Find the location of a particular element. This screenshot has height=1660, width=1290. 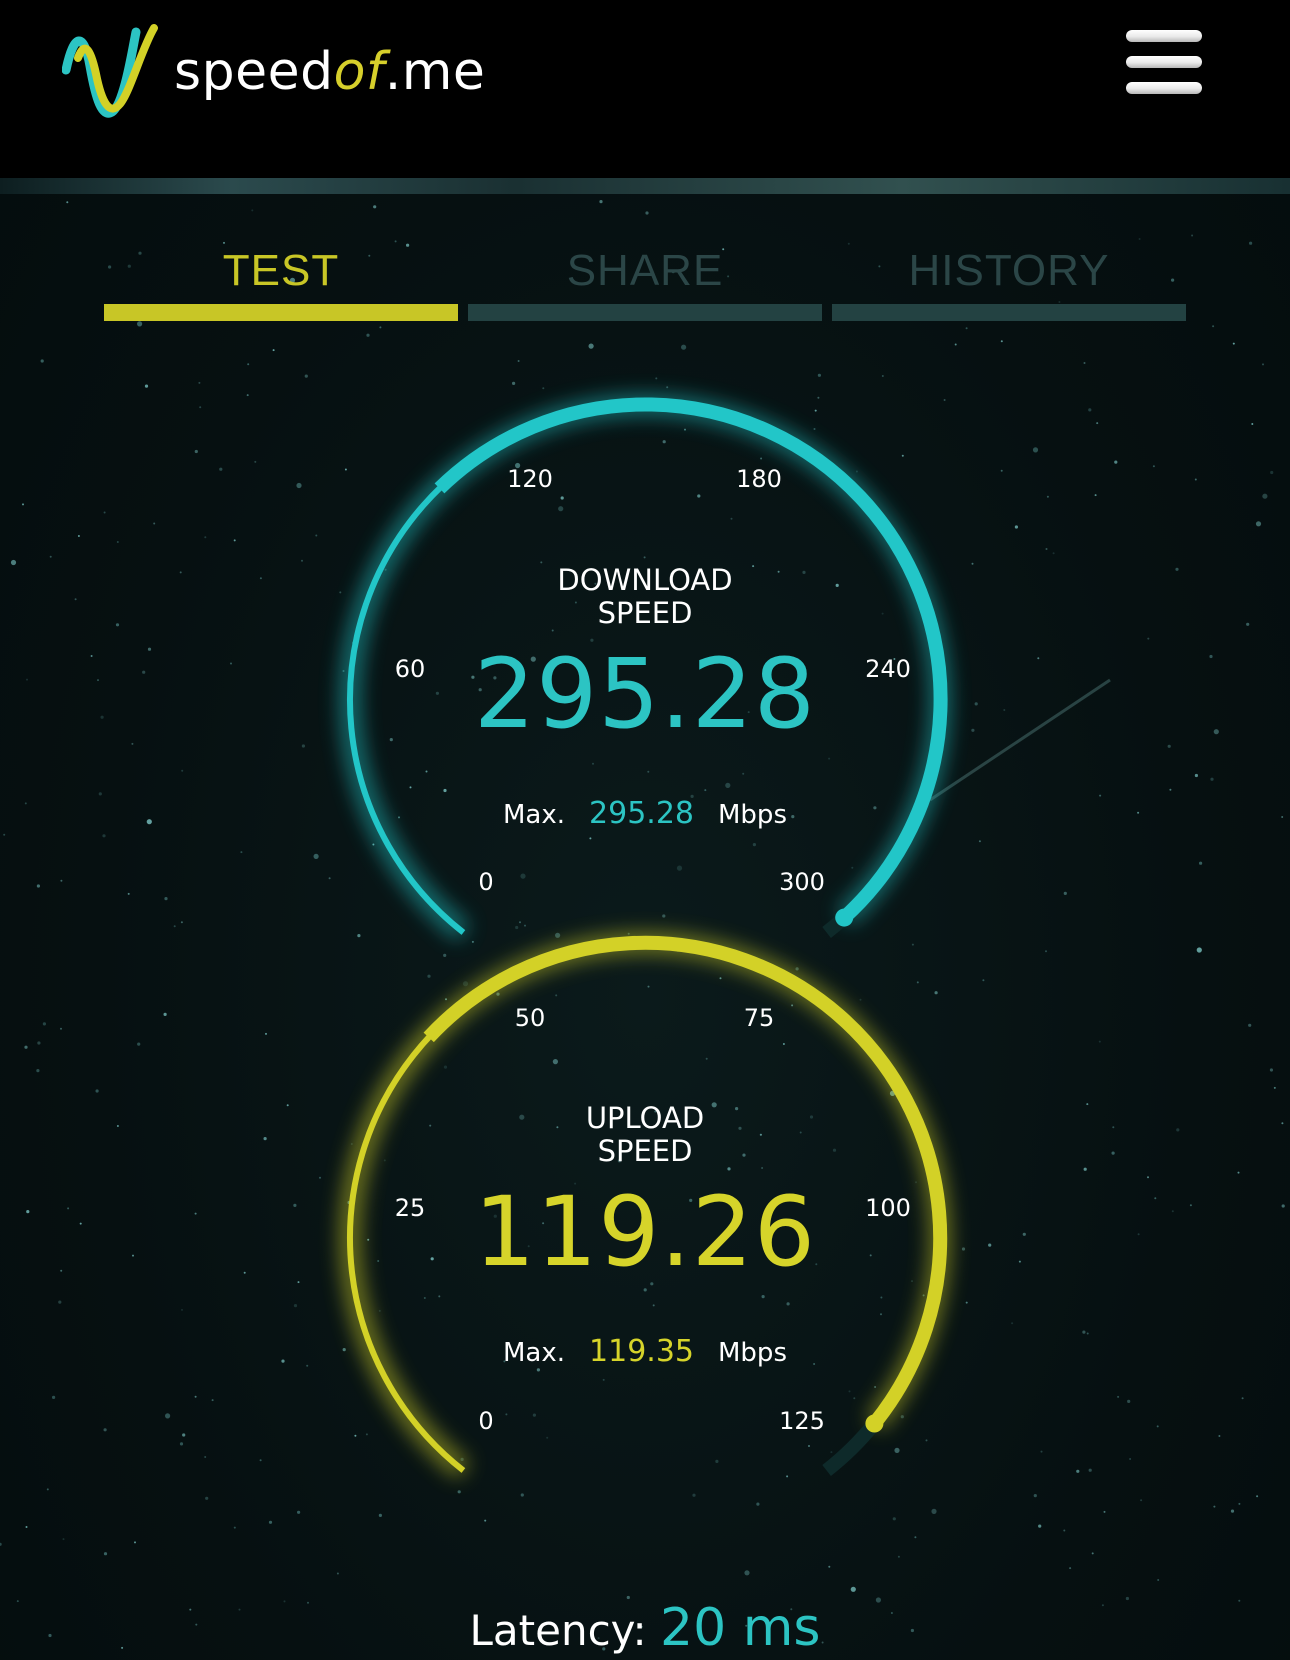

download-label-line2: SPEED is located at coordinates (645, 613).